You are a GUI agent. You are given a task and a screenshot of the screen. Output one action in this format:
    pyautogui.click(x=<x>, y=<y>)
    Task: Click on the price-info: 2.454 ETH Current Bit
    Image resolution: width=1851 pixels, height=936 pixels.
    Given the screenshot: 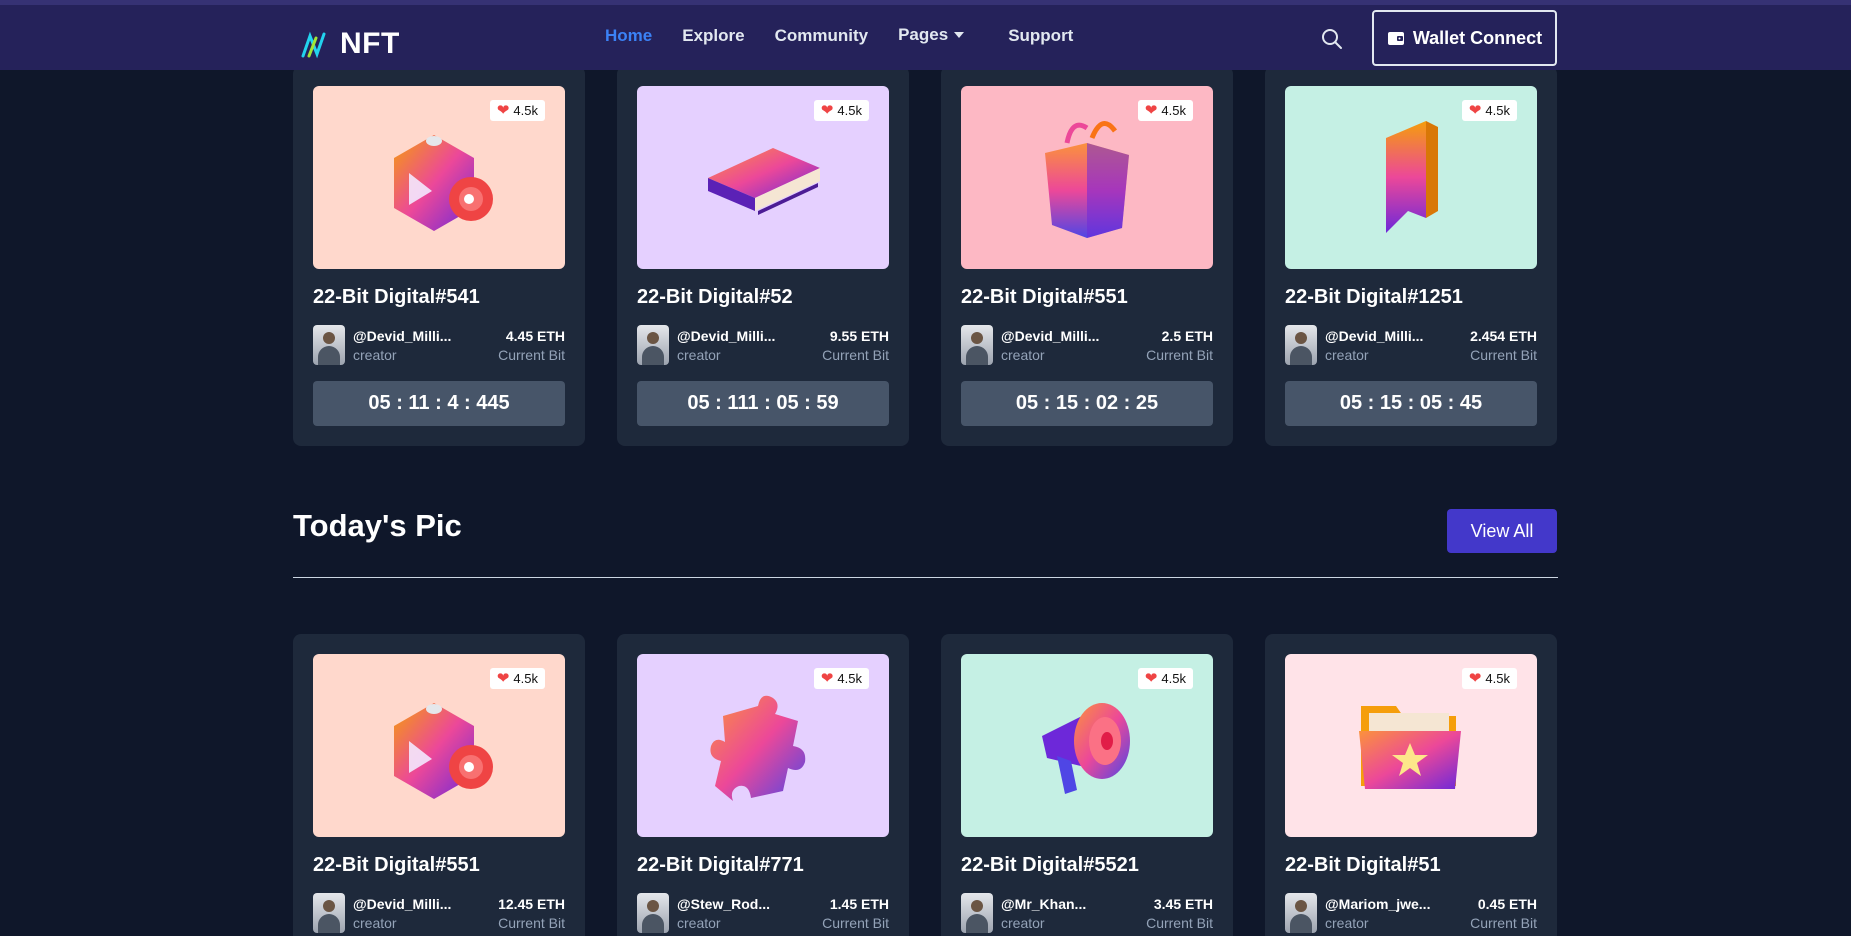 What is the action you would take?
    pyautogui.click(x=1503, y=345)
    